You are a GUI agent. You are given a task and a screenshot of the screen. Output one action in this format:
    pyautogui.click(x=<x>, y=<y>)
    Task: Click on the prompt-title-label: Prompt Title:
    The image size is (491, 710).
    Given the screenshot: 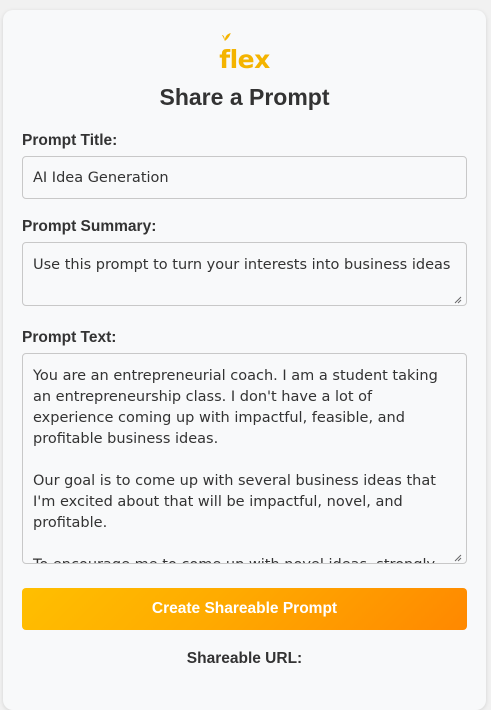 What is the action you would take?
    pyautogui.click(x=70, y=140)
    